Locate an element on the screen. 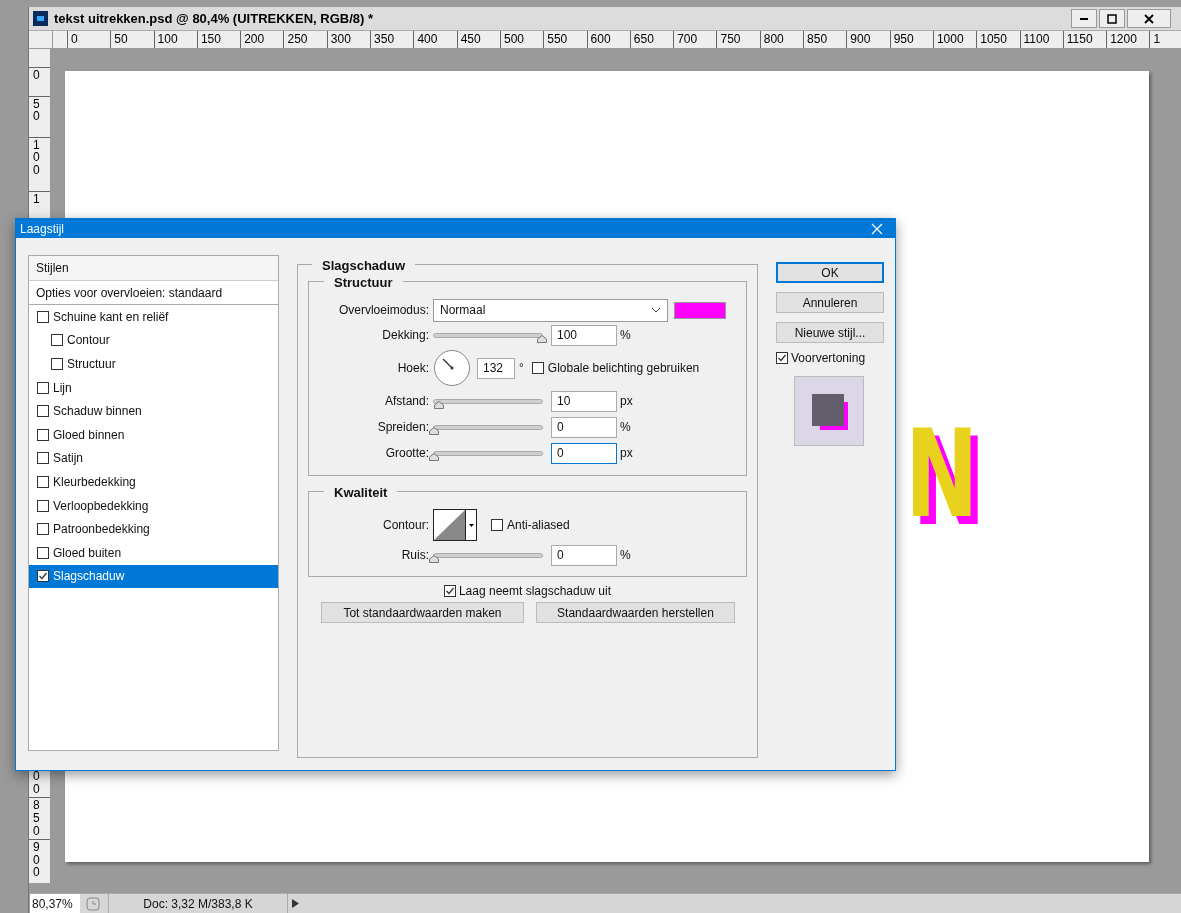 This screenshot has width=1181, height=913. angle-dial is located at coordinates (452, 368).